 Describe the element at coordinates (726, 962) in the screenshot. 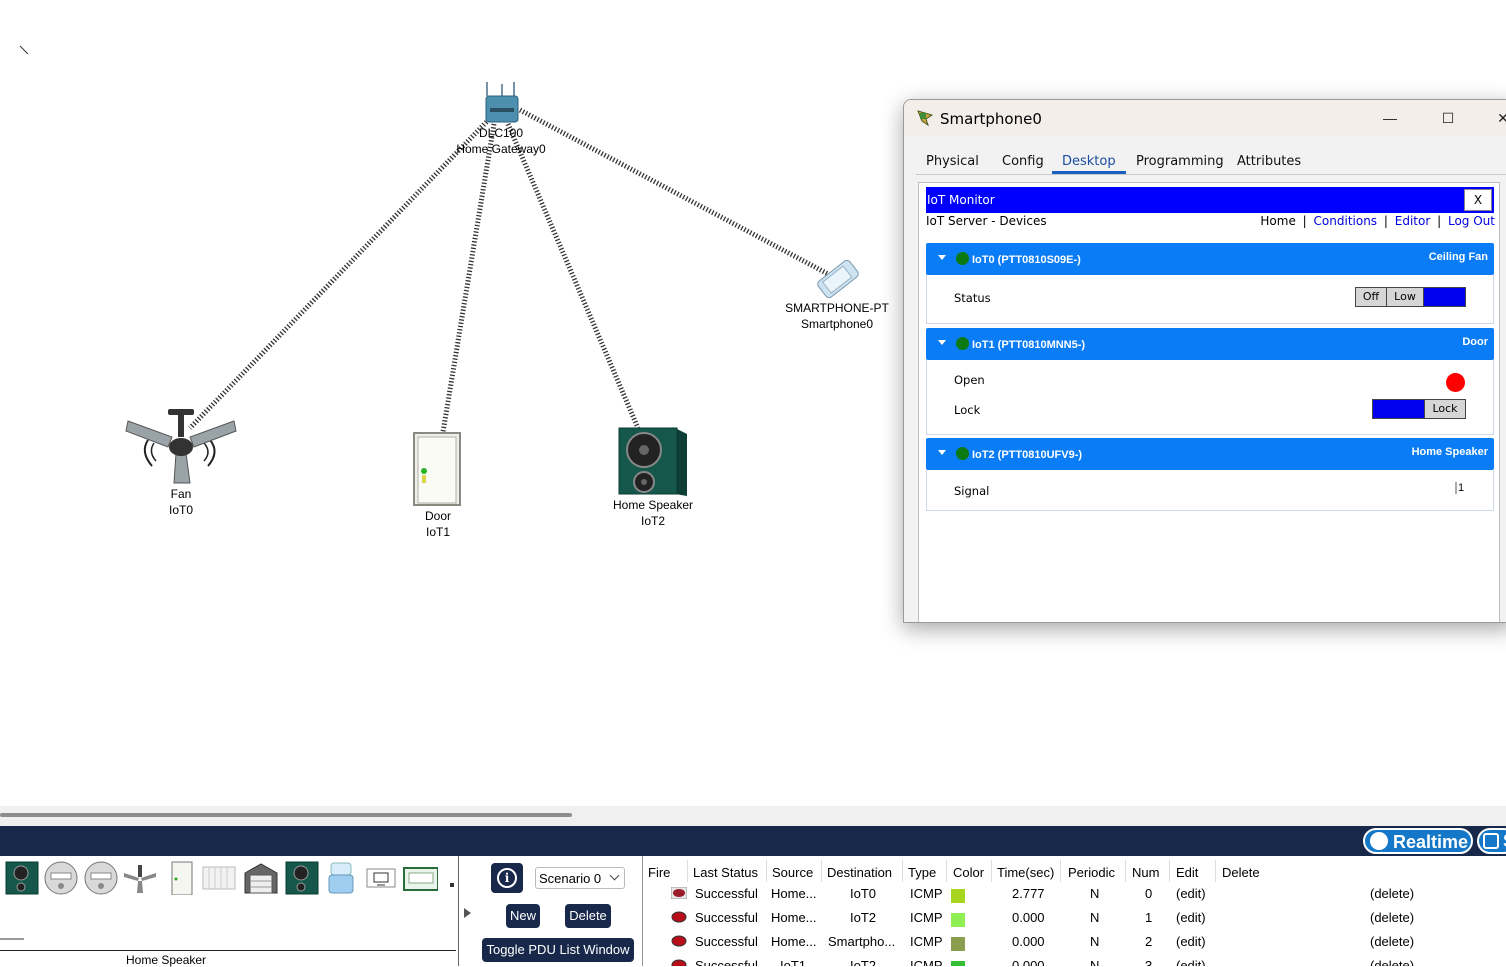

I see `cell-last-status: Successful` at that location.